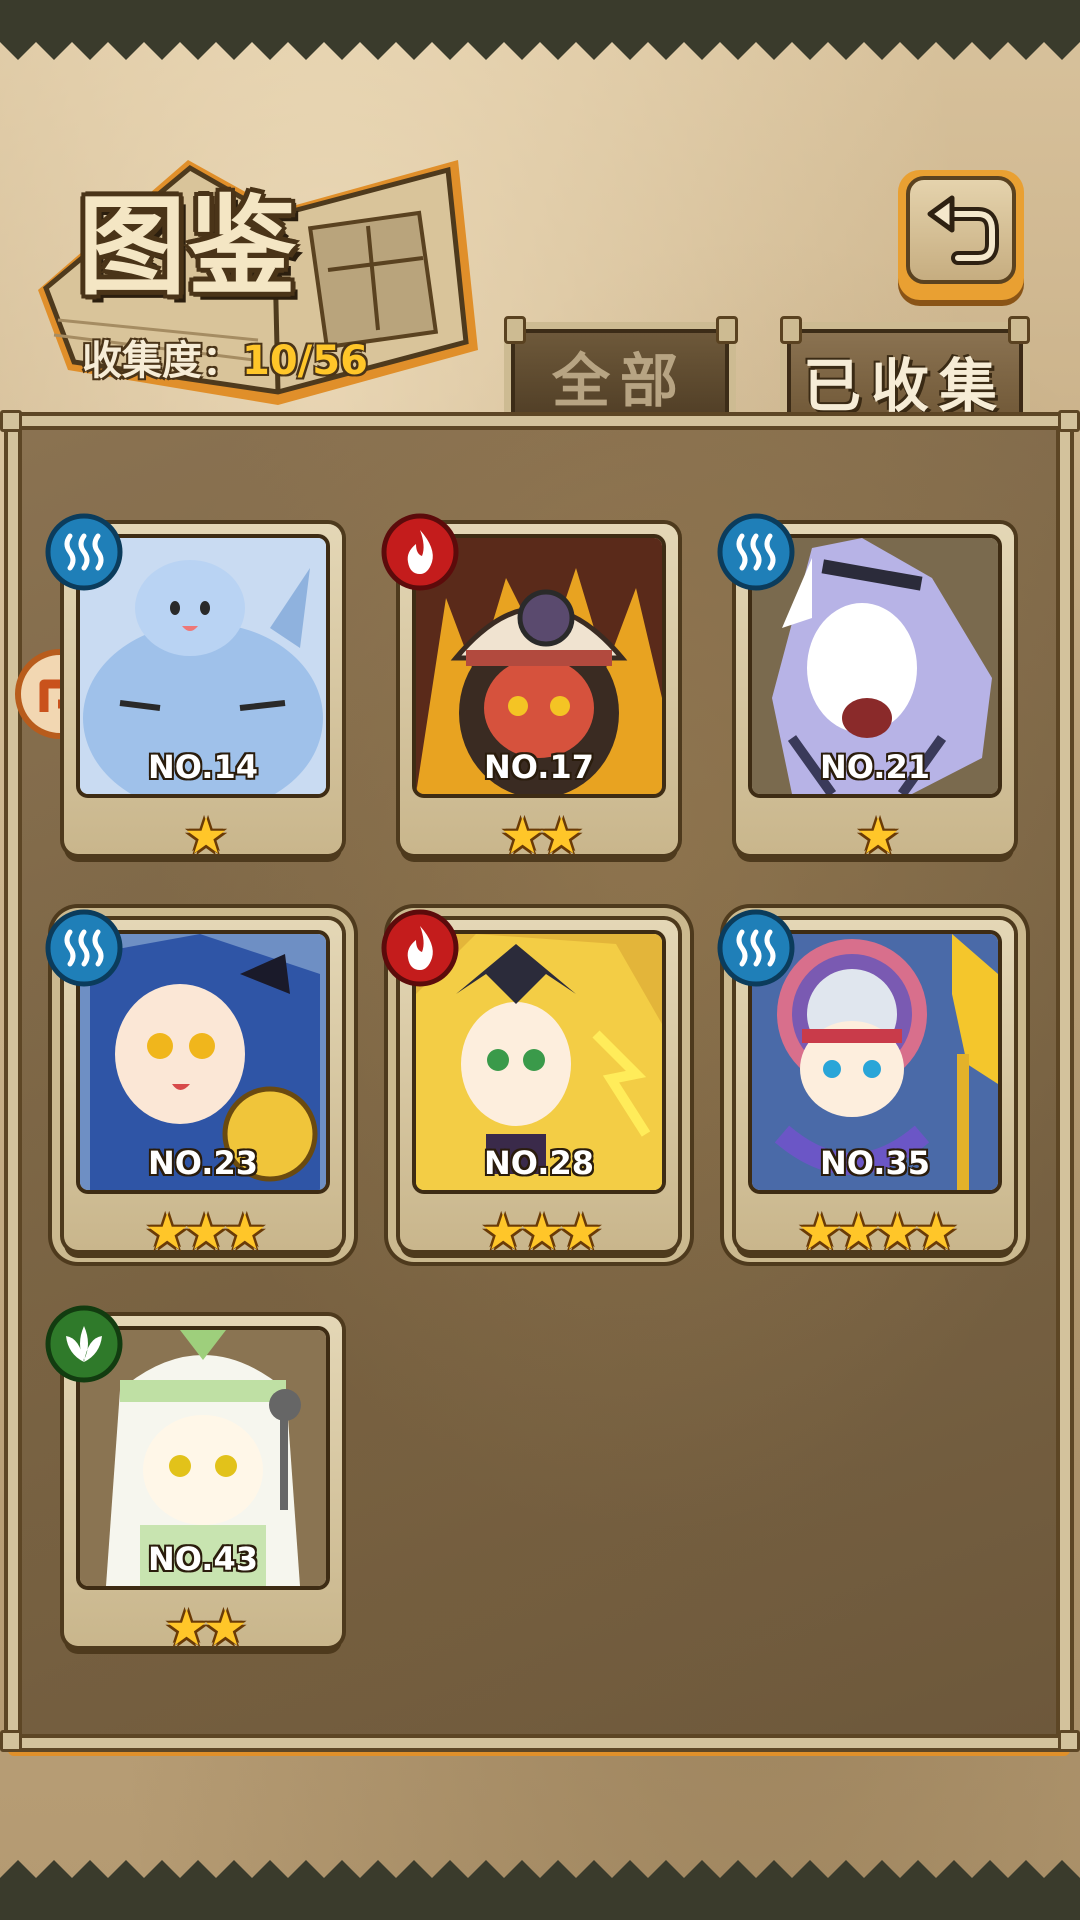  Describe the element at coordinates (203, 1559) in the screenshot. I see `monster-number: NO.43` at that location.